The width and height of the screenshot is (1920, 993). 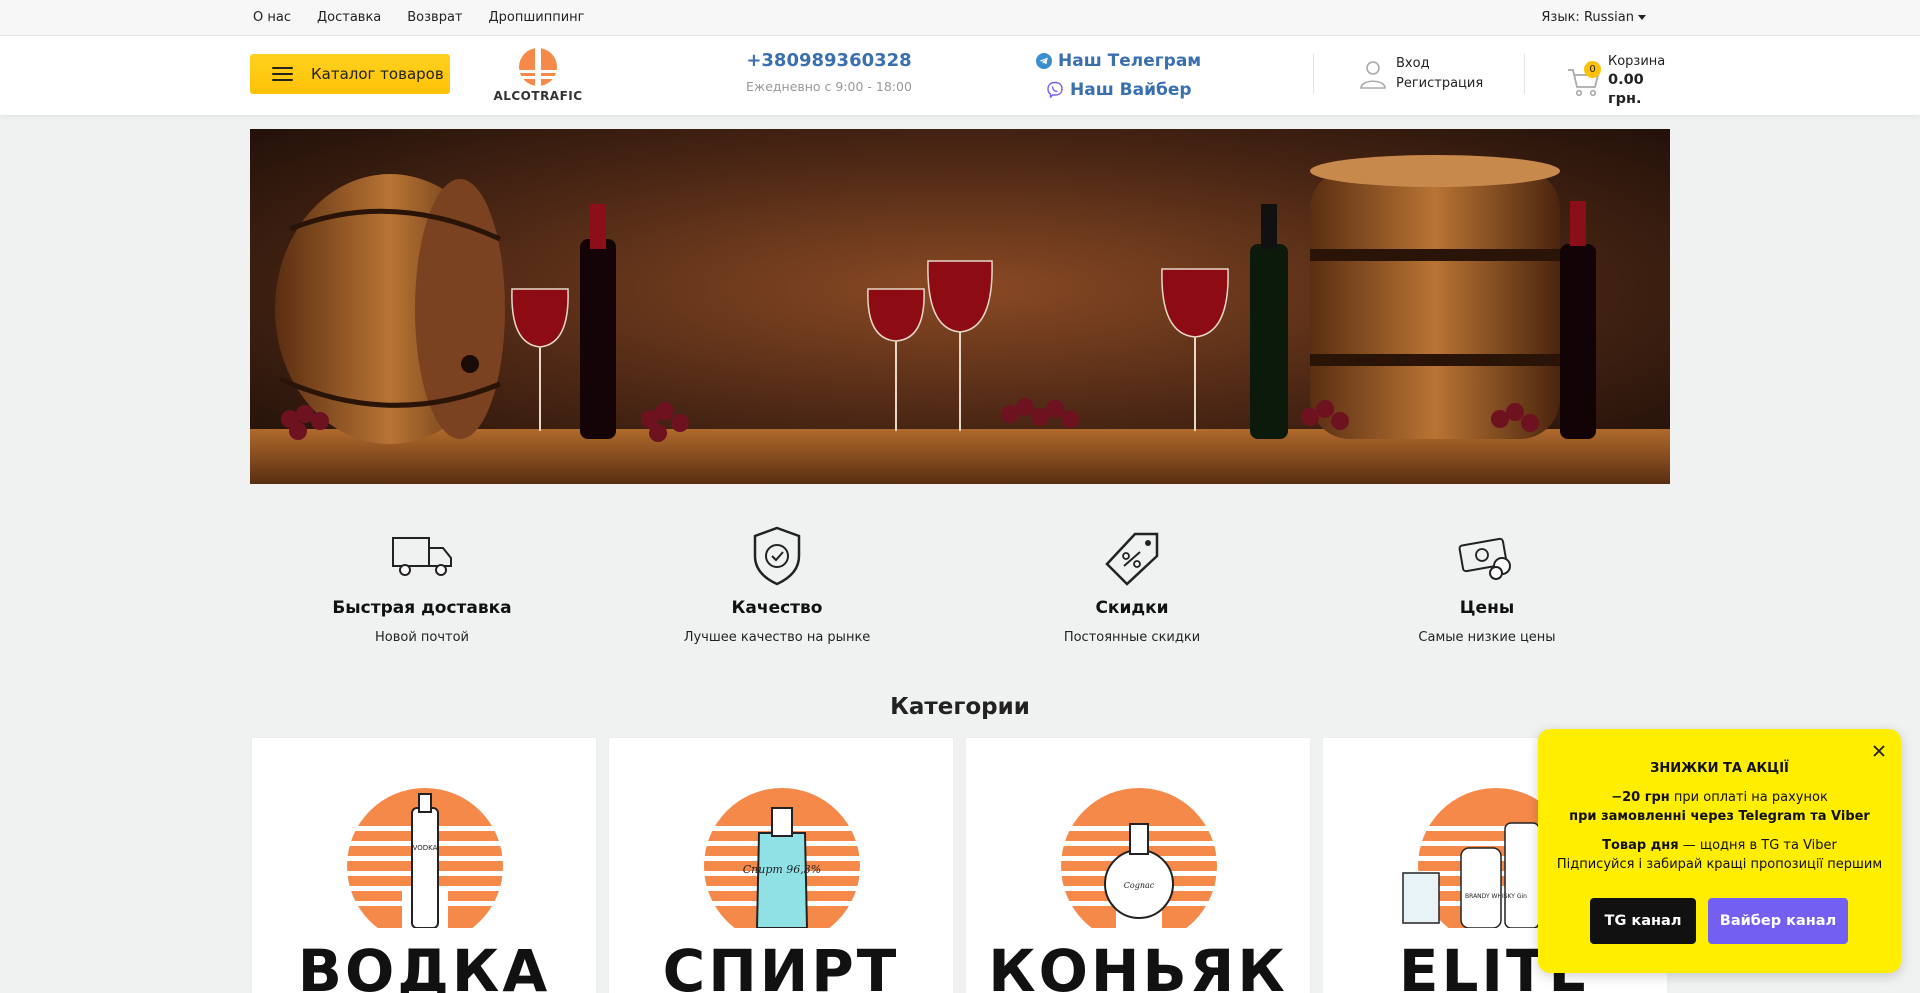 I want to click on language-selector: Язык: Russian, so click(x=1593, y=17).